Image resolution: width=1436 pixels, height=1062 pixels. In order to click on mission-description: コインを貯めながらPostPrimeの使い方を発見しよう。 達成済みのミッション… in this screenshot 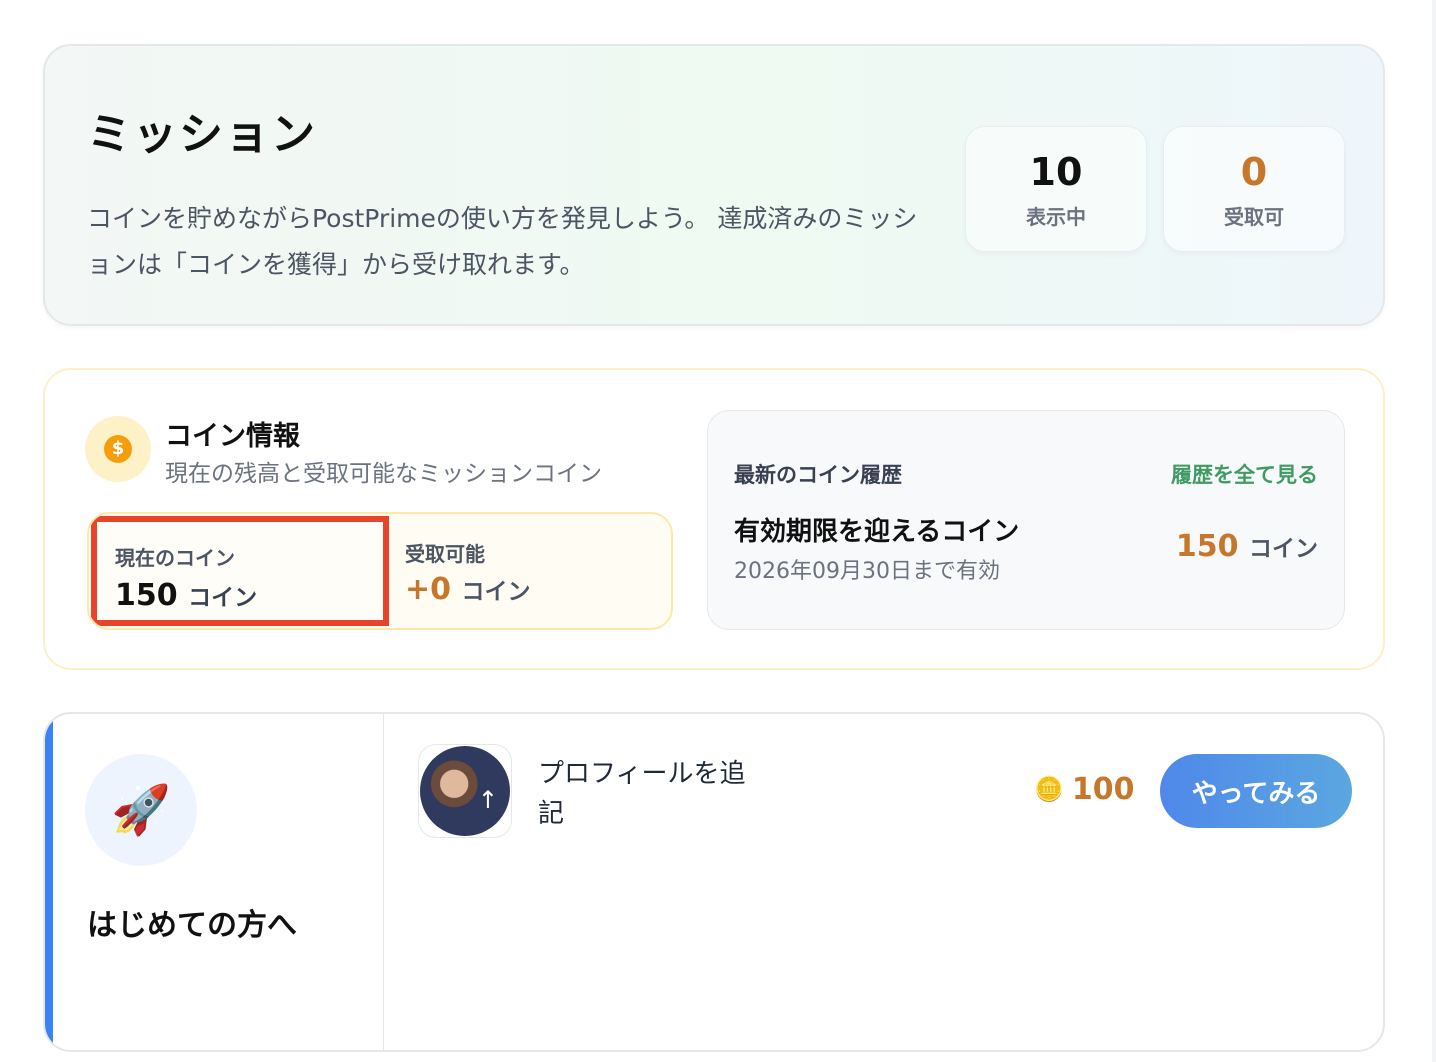, I will do `click(502, 241)`.